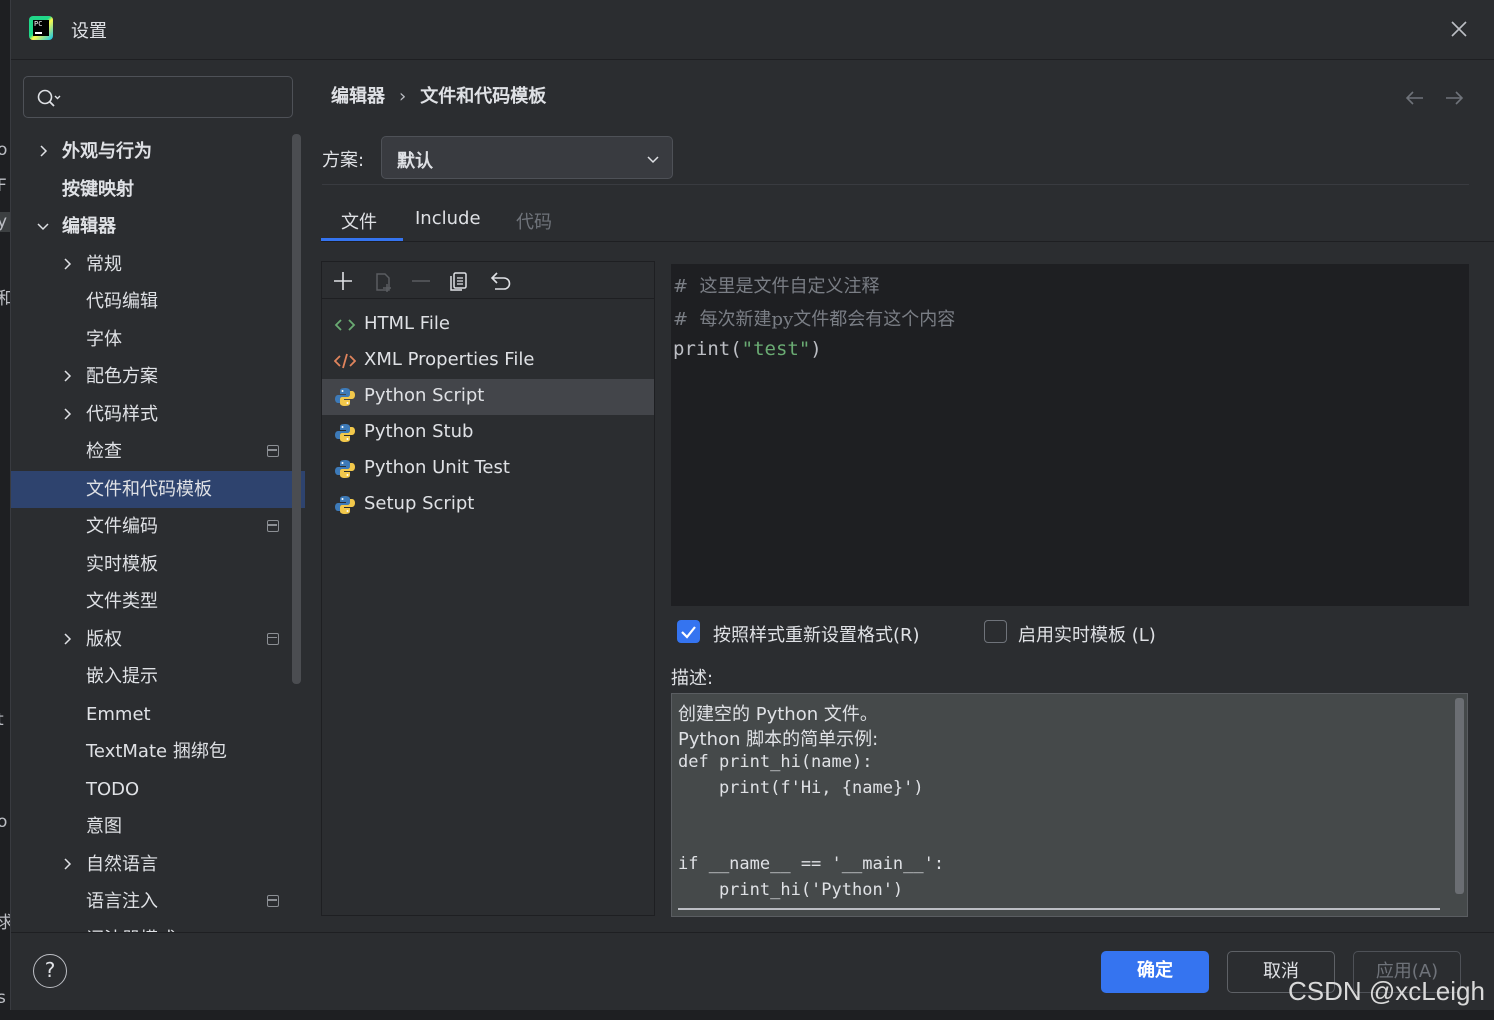 This screenshot has height=1020, width=1494. I want to click on tree-item: TextMate 捆绑包, so click(158, 751).